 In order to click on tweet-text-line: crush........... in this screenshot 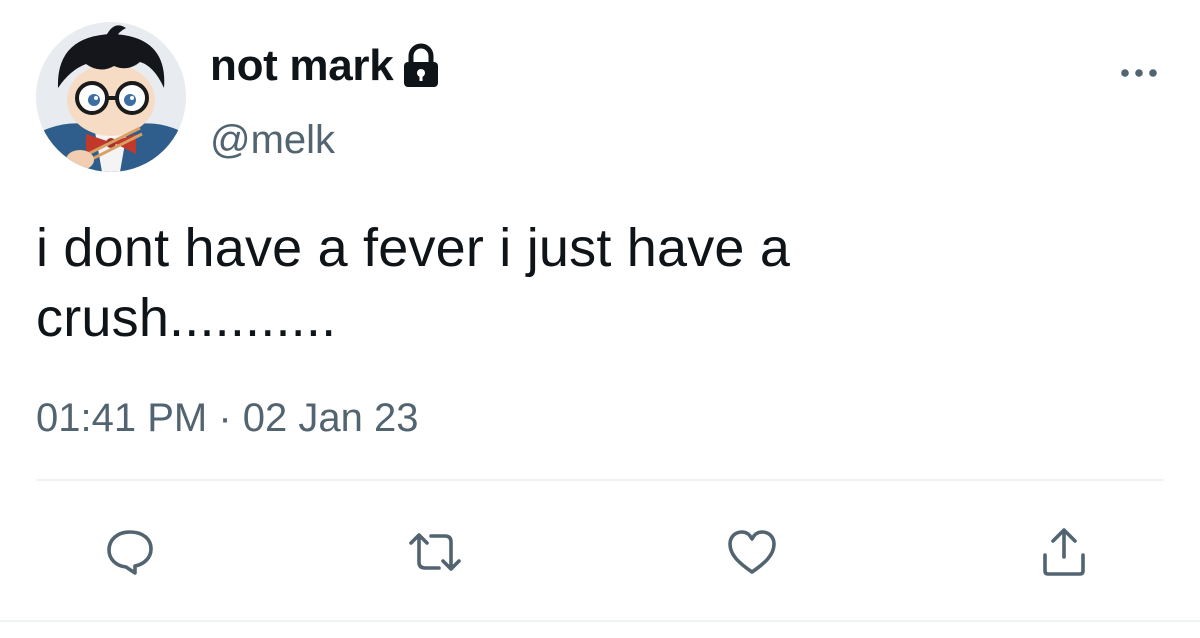, I will do `click(186, 318)`.